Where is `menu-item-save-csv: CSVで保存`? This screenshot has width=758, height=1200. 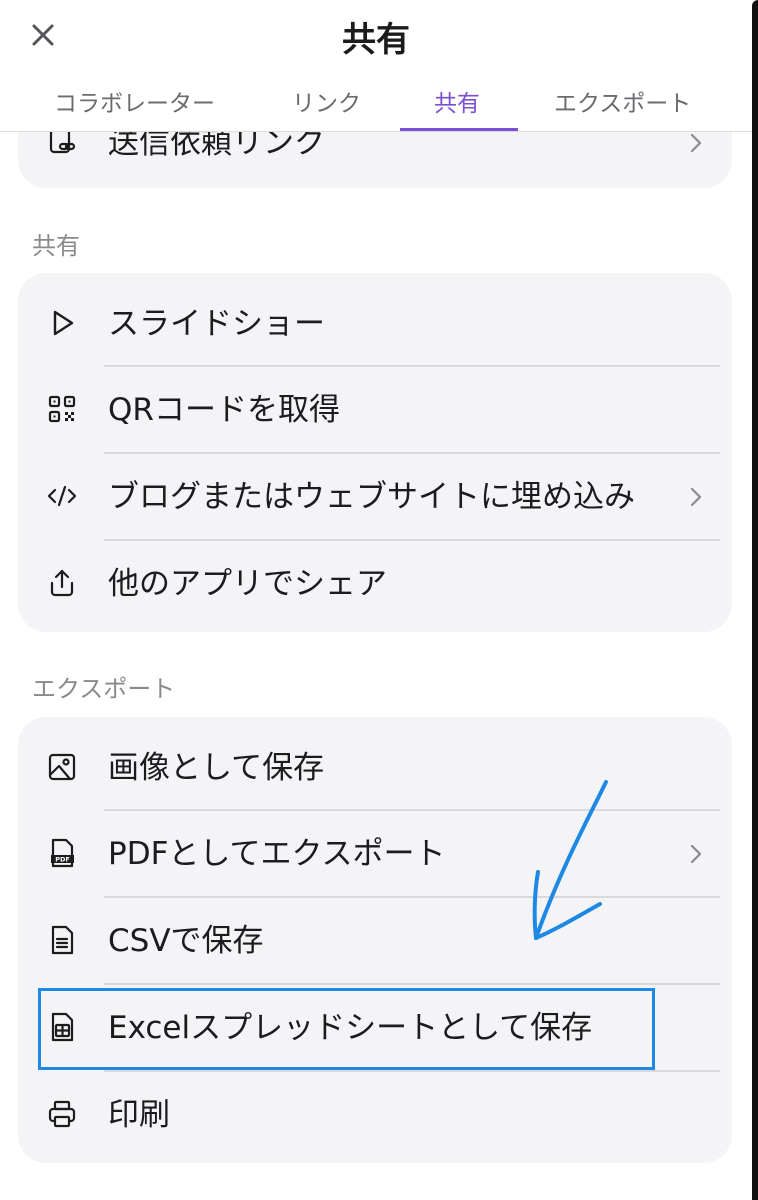 menu-item-save-csv: CSVで保存 is located at coordinates (375, 941).